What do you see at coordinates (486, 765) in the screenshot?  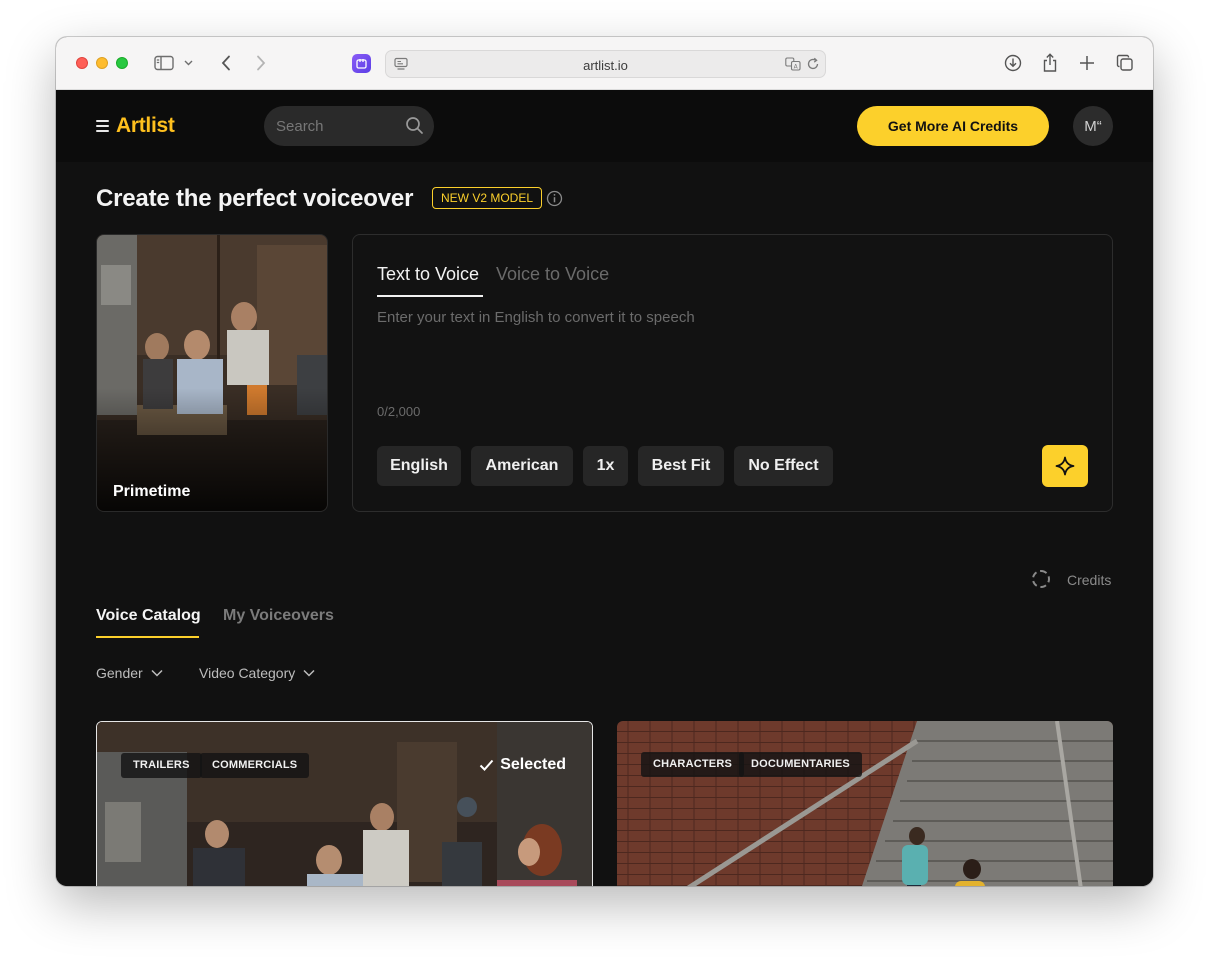 I see `checkmark-icon` at bounding box center [486, 765].